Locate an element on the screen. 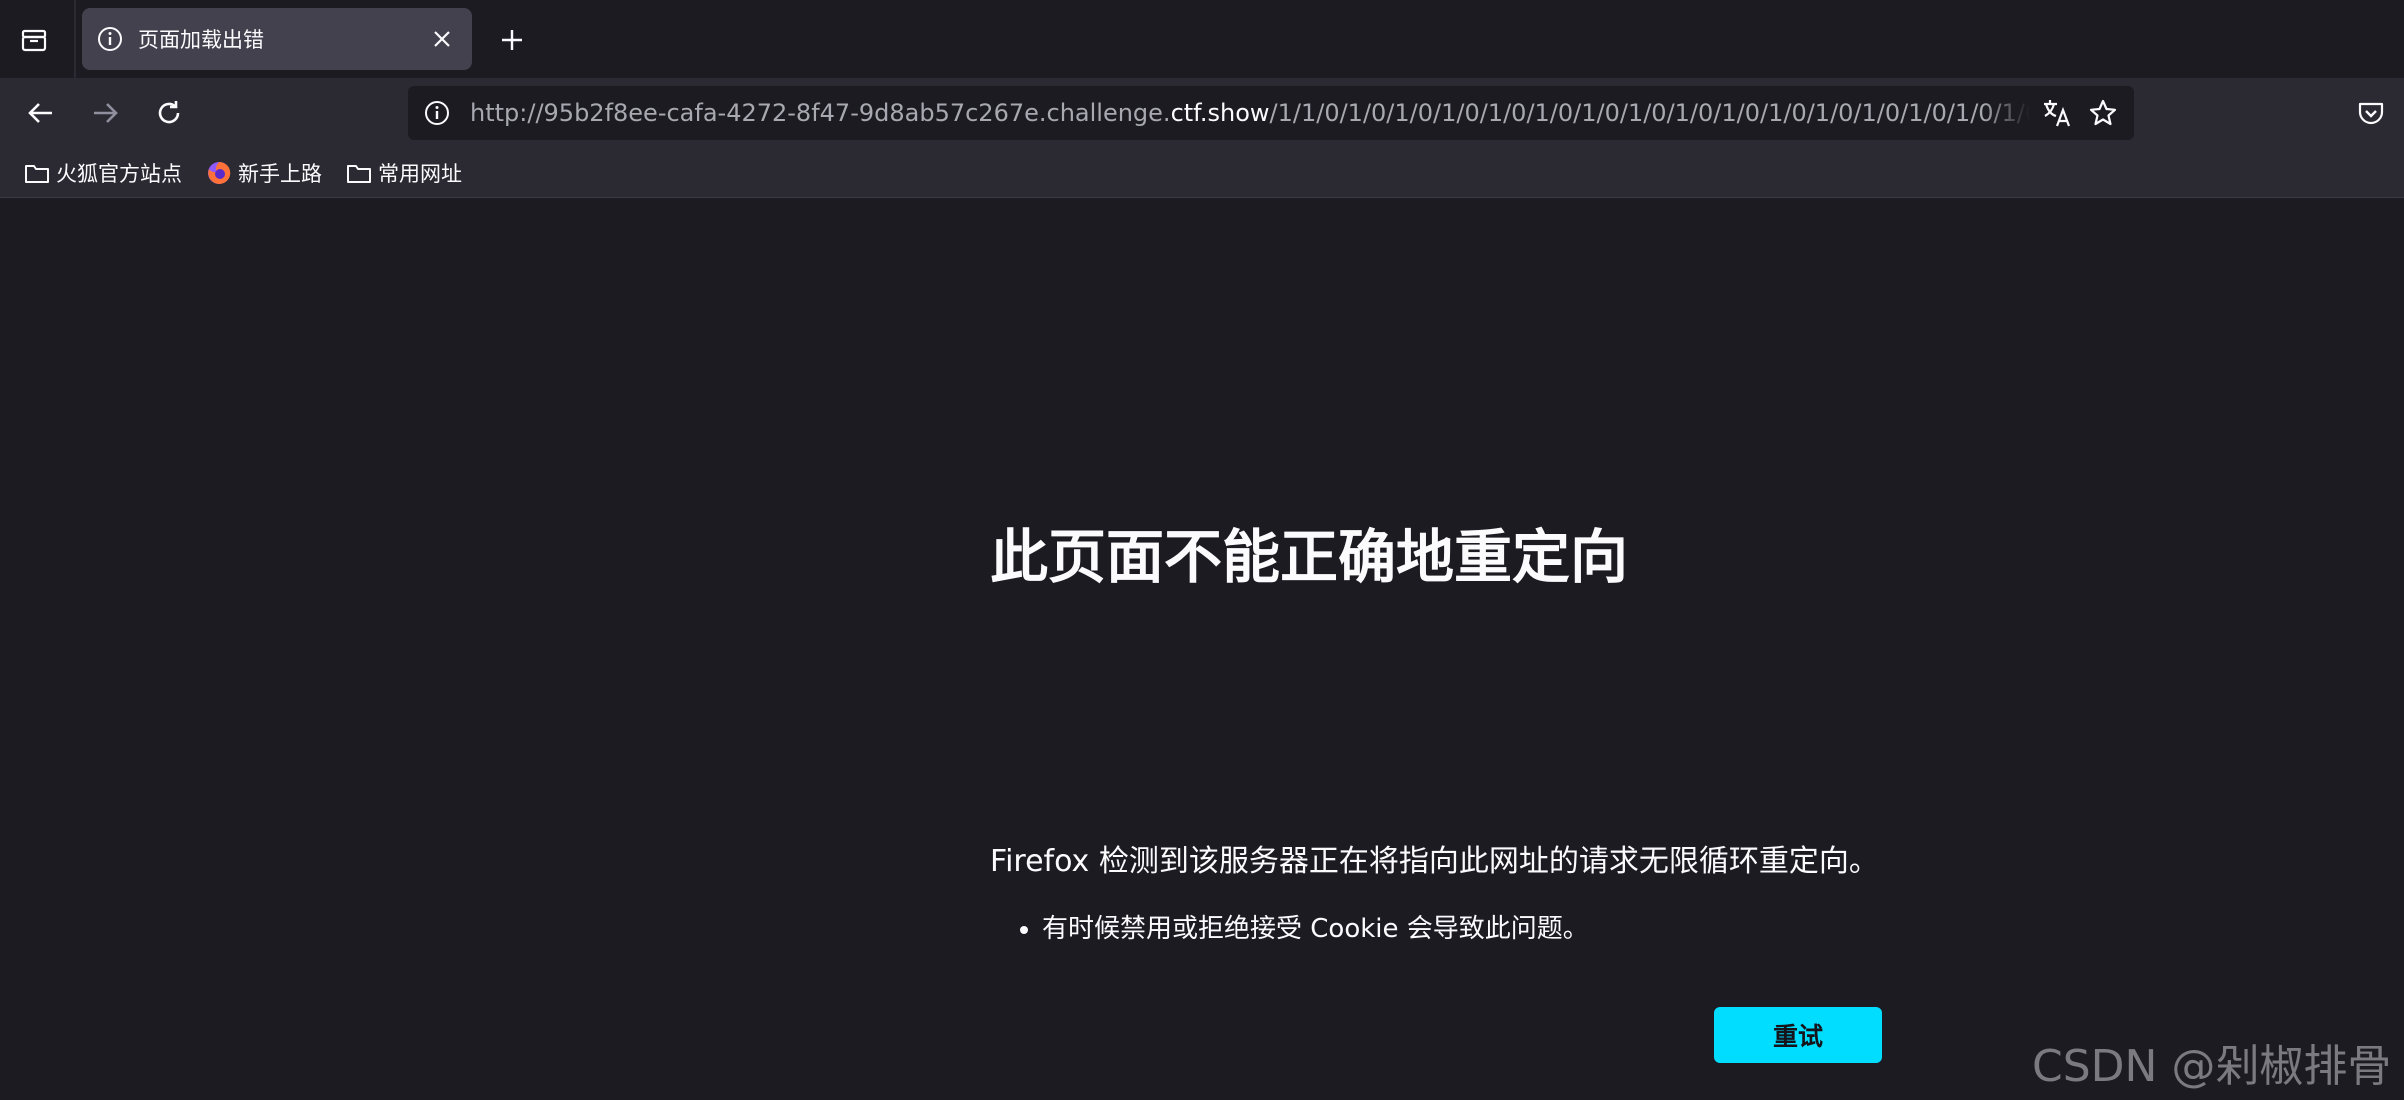 This screenshot has width=2404, height=1100. tab-title: 页面加载出错 is located at coordinates (201, 40).